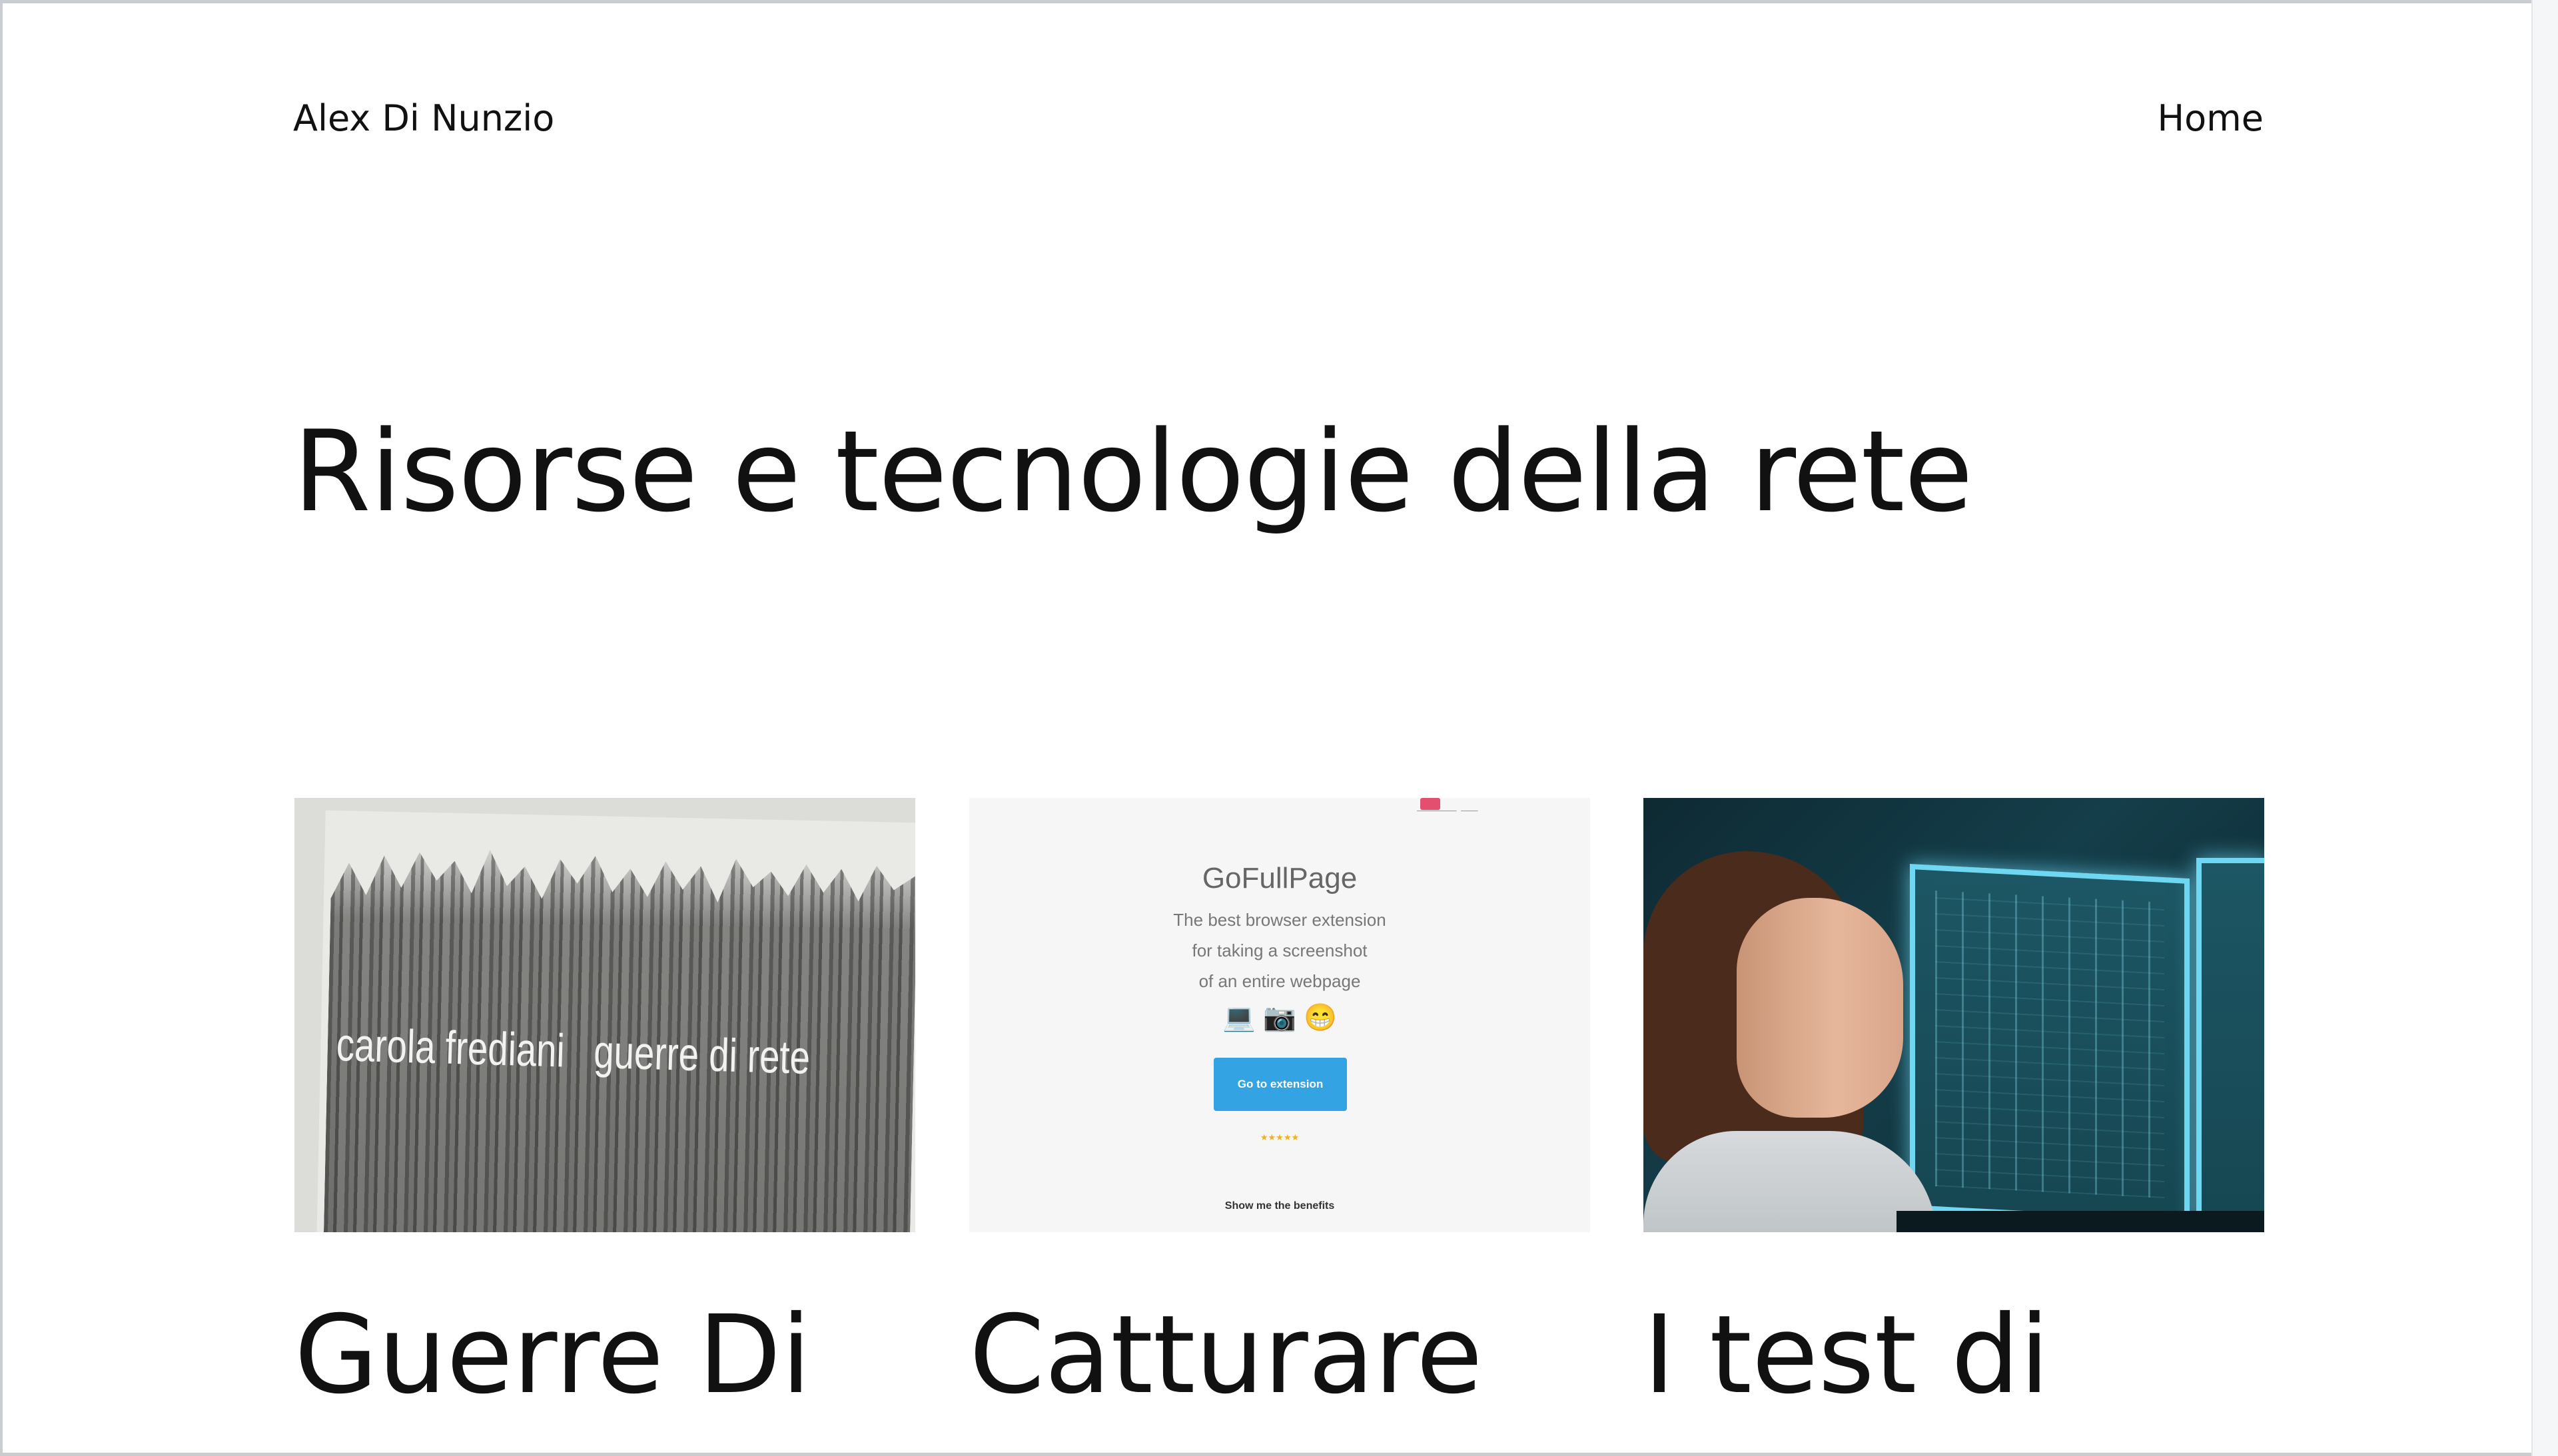 This screenshot has height=1456, width=2558. I want to click on window-border-left, so click(1, 728).